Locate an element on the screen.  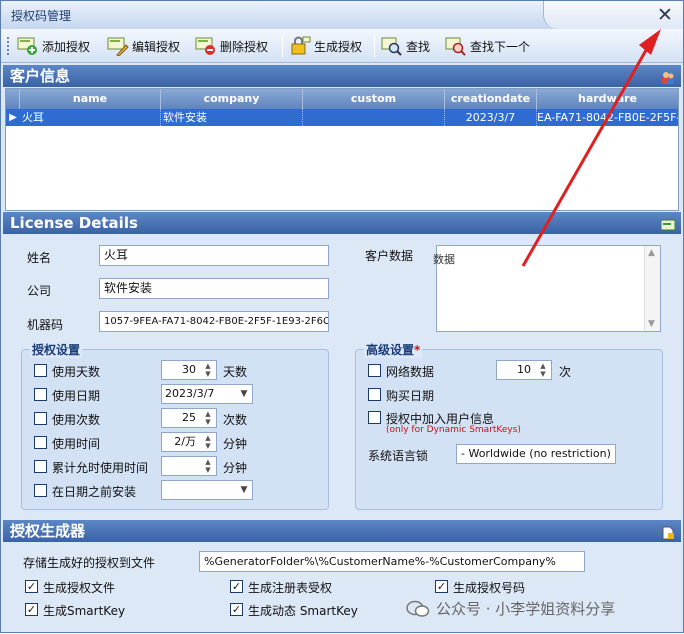
toolbar: 添加授权 编辑授权 删除授权 生成授权 查找 查找下一个 is located at coordinates (342, 46).